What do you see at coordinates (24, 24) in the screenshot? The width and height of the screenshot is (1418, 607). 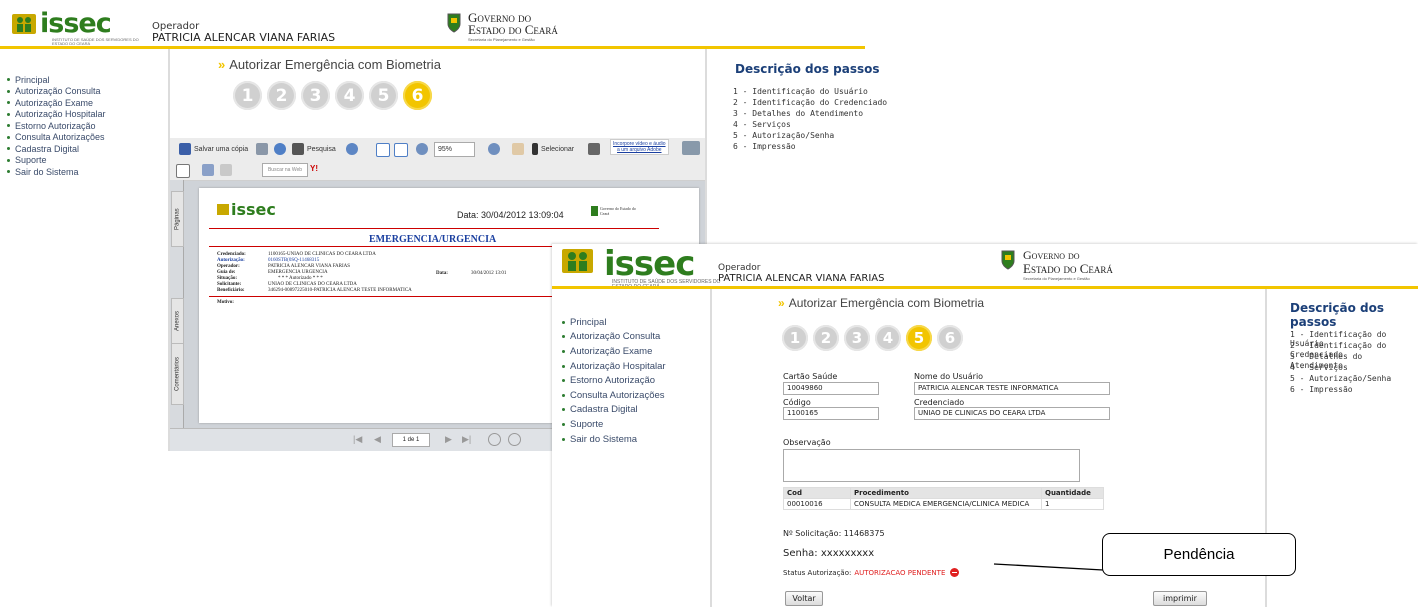 I see `issec-logo-icon` at bounding box center [24, 24].